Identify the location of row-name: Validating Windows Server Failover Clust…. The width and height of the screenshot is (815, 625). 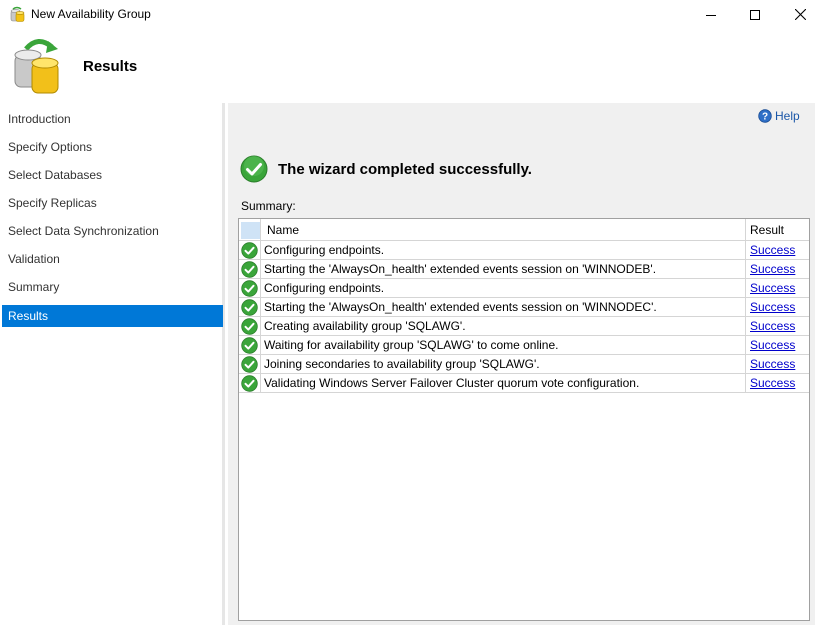
(502, 383).